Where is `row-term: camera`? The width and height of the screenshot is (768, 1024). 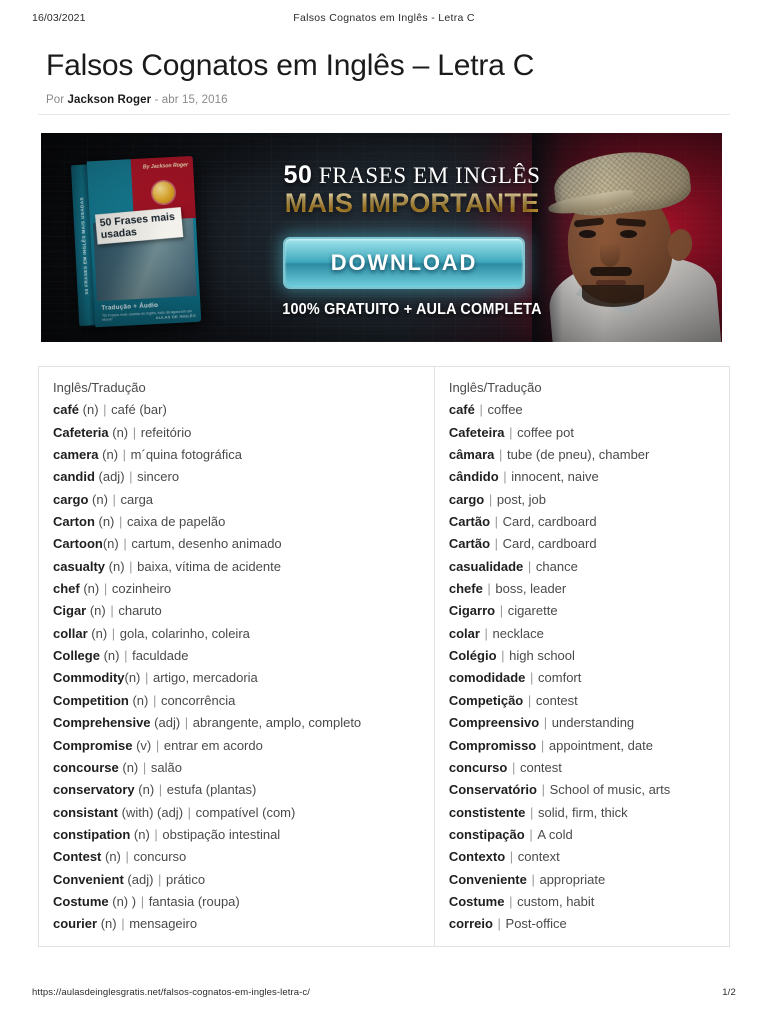
row-term: camera is located at coordinates (76, 455).